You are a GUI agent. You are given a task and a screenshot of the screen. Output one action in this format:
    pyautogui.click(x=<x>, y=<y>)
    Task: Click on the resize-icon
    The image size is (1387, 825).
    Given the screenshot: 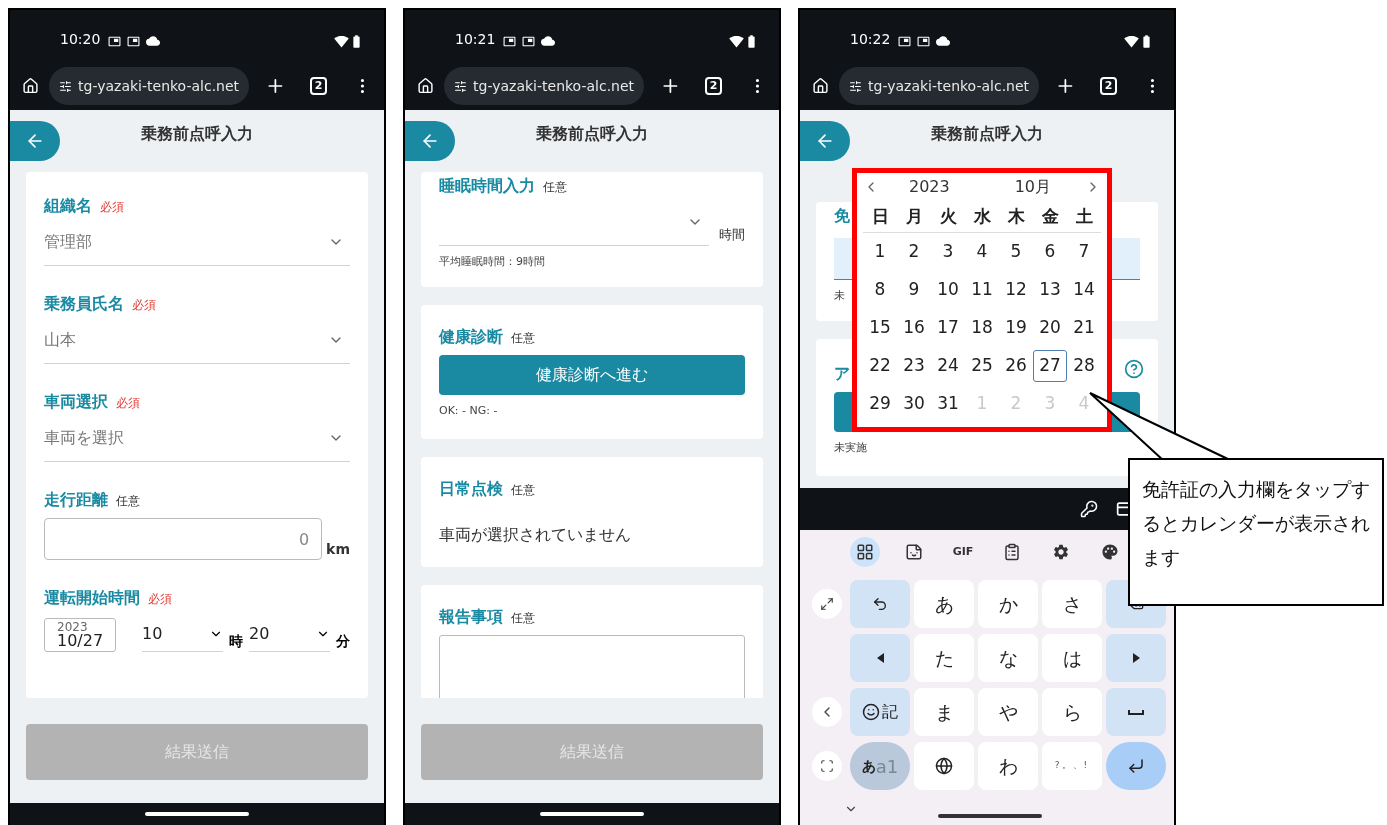 What is the action you would take?
    pyautogui.click(x=827, y=766)
    